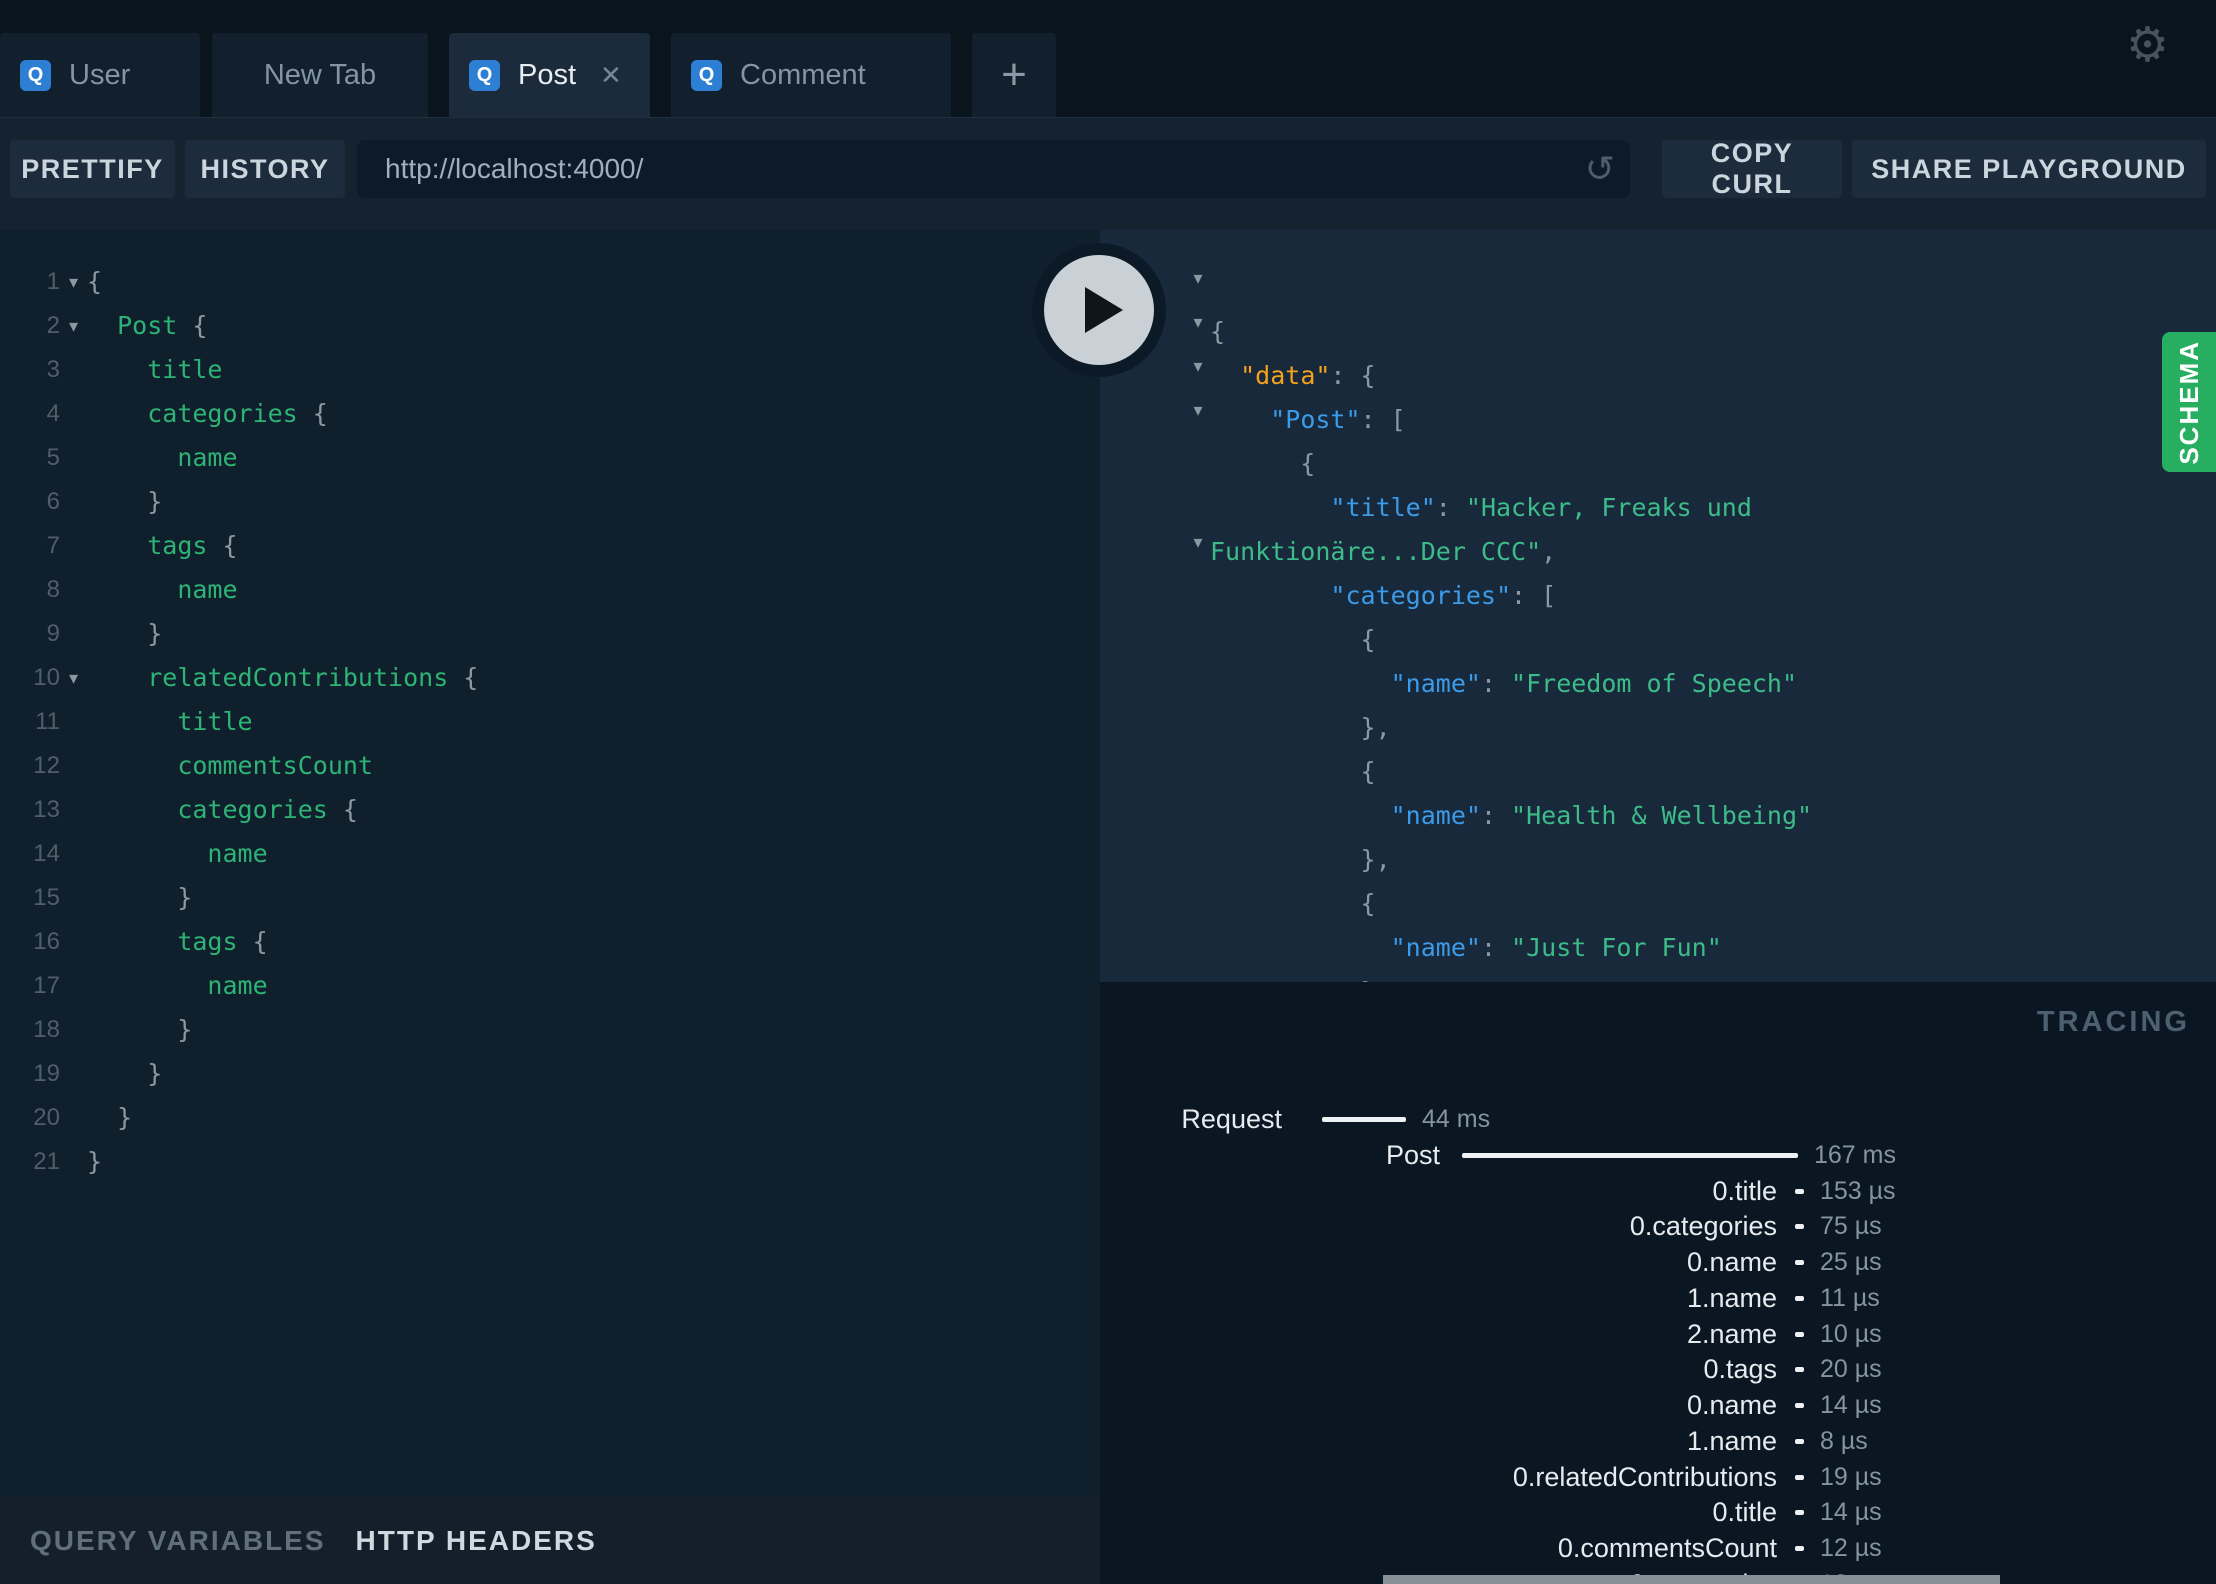 The image size is (2216, 1584). What do you see at coordinates (46, 765) in the screenshot?
I see `line-number: 12` at bounding box center [46, 765].